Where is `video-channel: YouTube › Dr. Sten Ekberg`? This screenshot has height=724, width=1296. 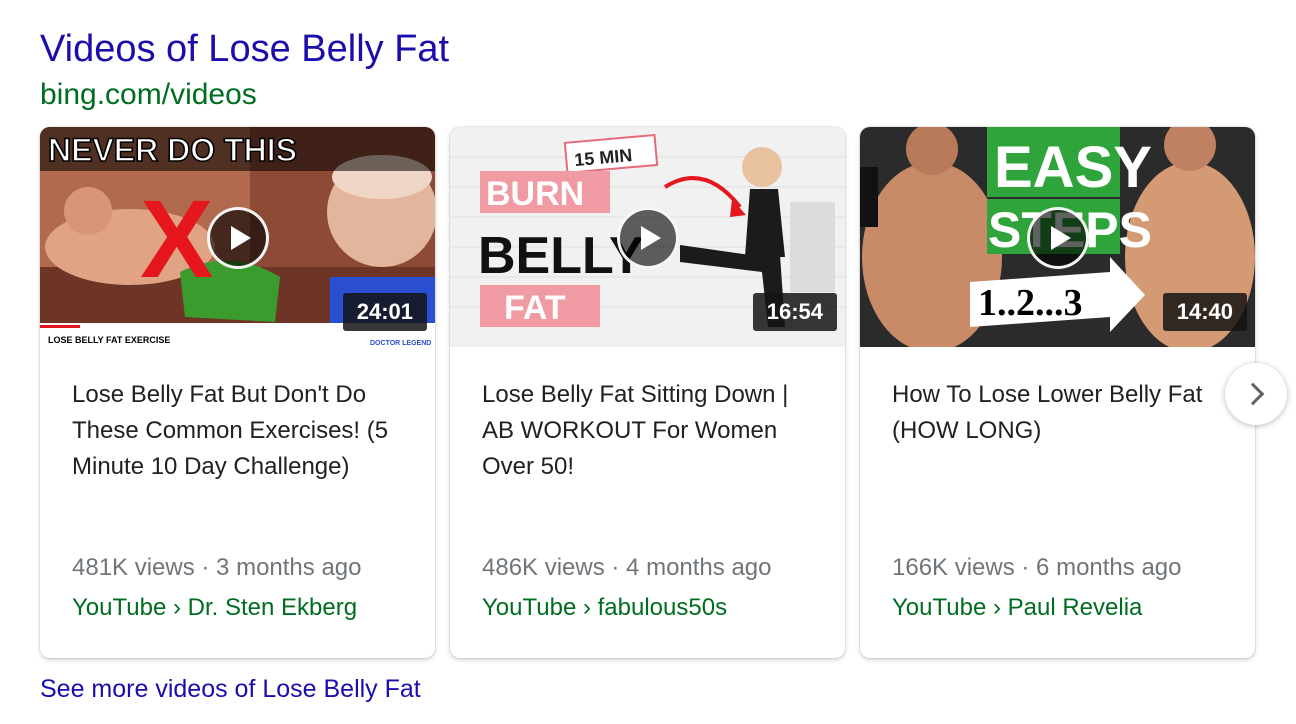
video-channel: YouTube › Dr. Sten Ekberg is located at coordinates (215, 607).